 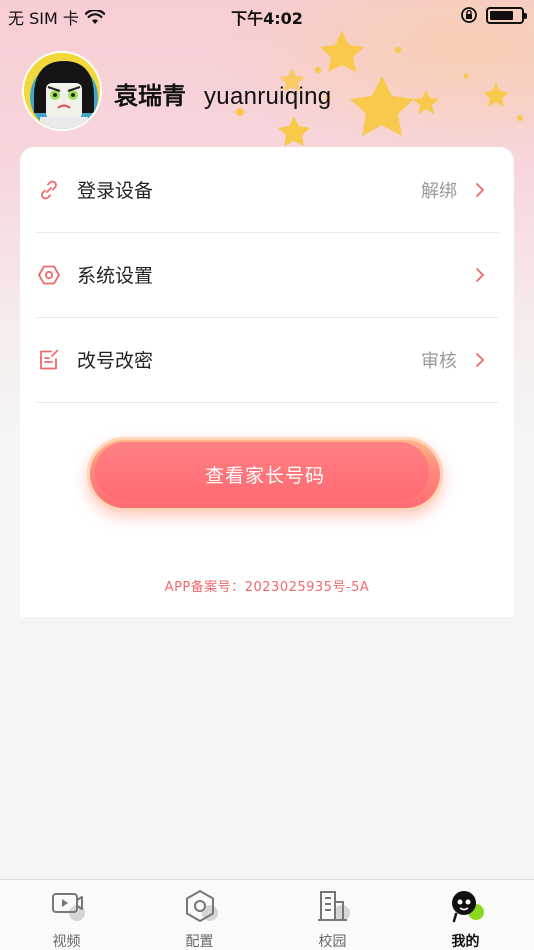 I want to click on view-parent-number-button: 查看家长号码, so click(x=265, y=474).